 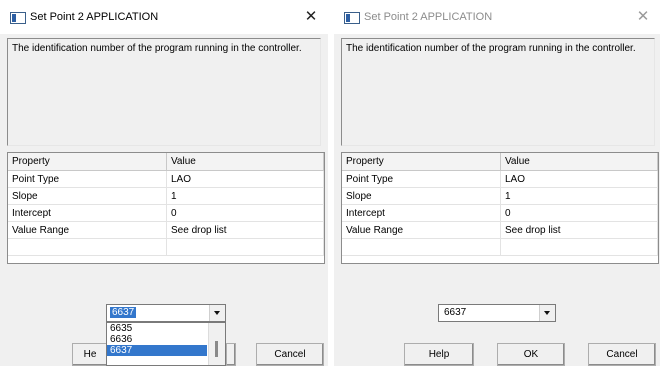 I want to click on scrollbar, so click(x=216, y=344).